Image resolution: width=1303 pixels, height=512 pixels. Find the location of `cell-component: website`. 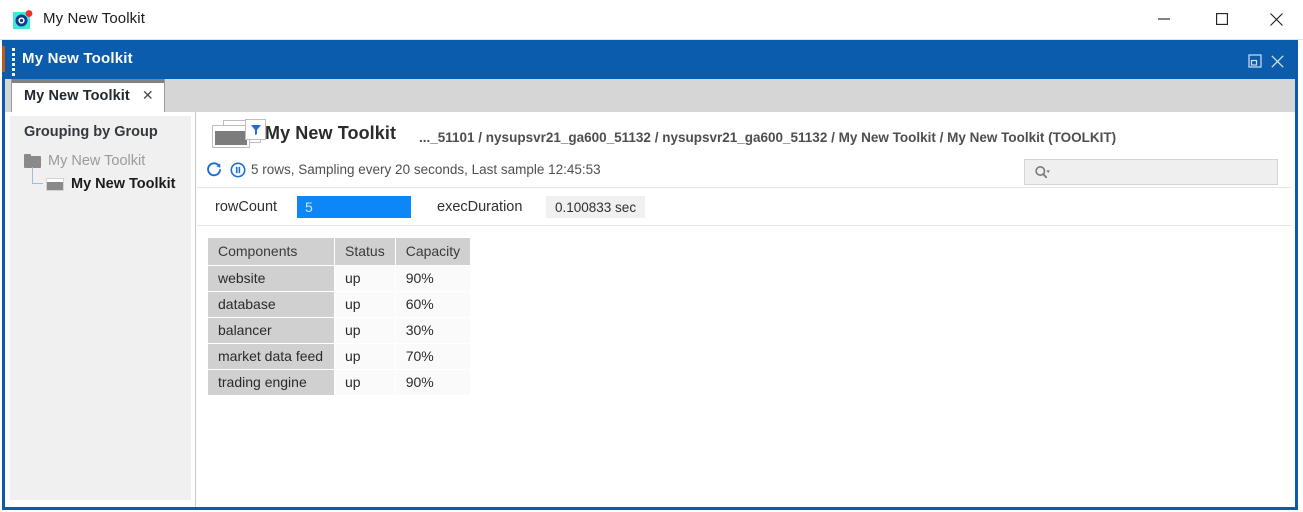

cell-component: website is located at coordinates (271, 278).